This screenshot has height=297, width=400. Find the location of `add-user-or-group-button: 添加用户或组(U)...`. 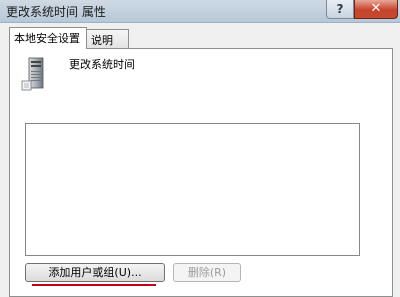

add-user-or-group-button: 添加用户或组(U)... is located at coordinates (95, 272).